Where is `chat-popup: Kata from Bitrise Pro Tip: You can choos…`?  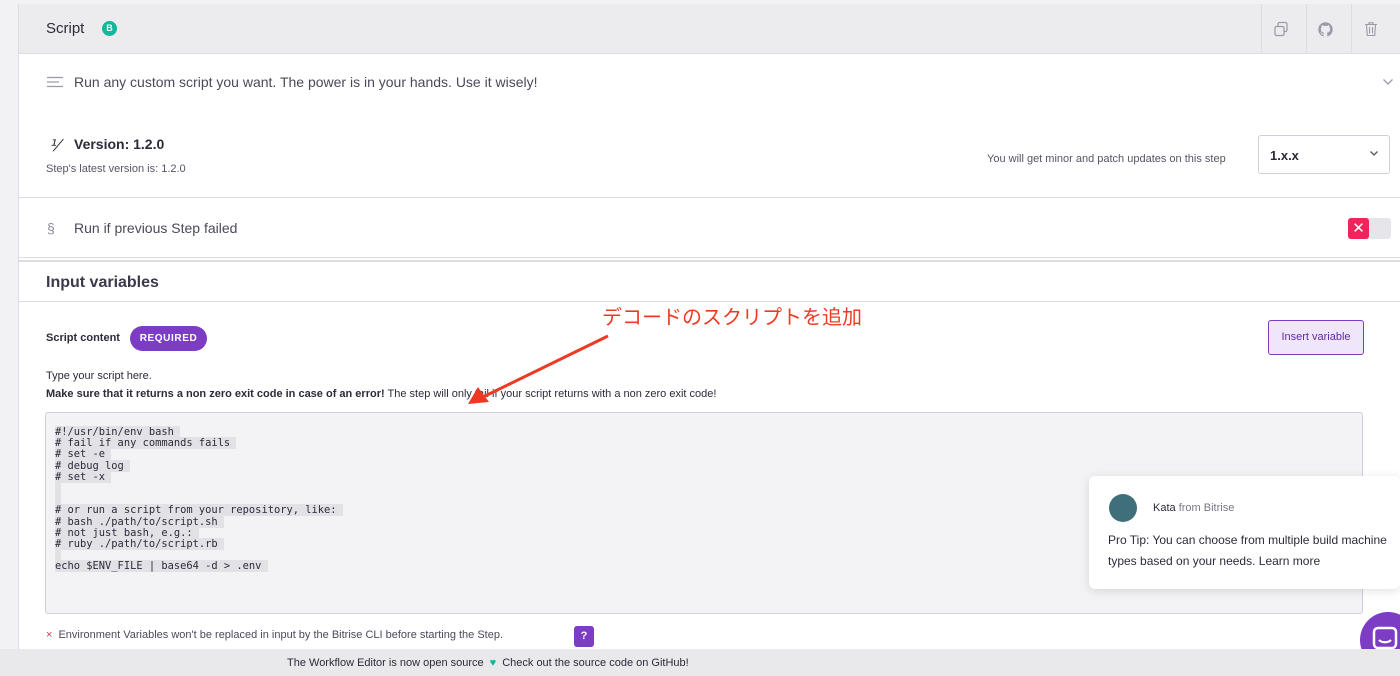
chat-popup: Kata from Bitrise Pro Tip: You can choos… is located at coordinates (1244, 532).